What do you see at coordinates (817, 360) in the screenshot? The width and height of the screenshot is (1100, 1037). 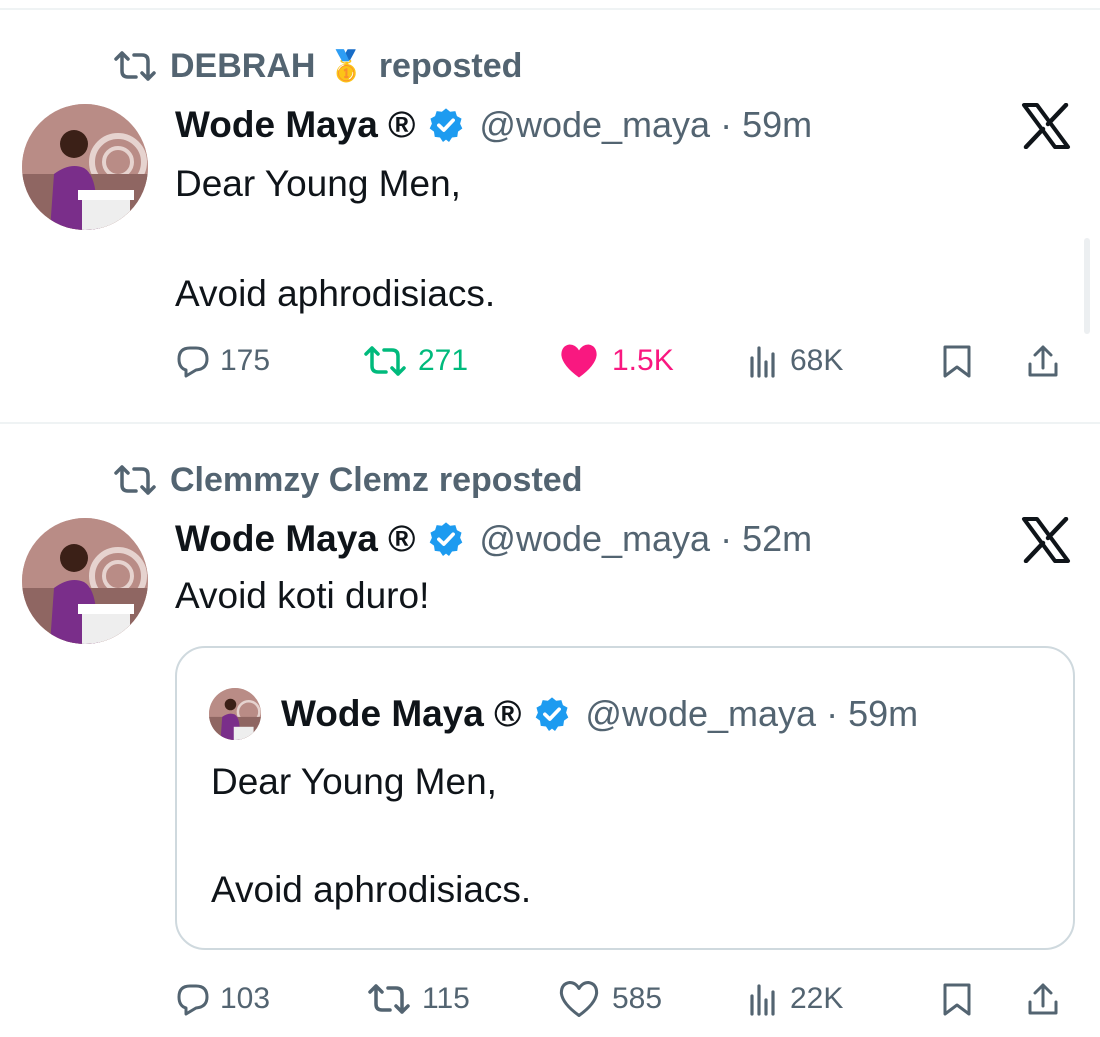 I see `views-count: 68K` at bounding box center [817, 360].